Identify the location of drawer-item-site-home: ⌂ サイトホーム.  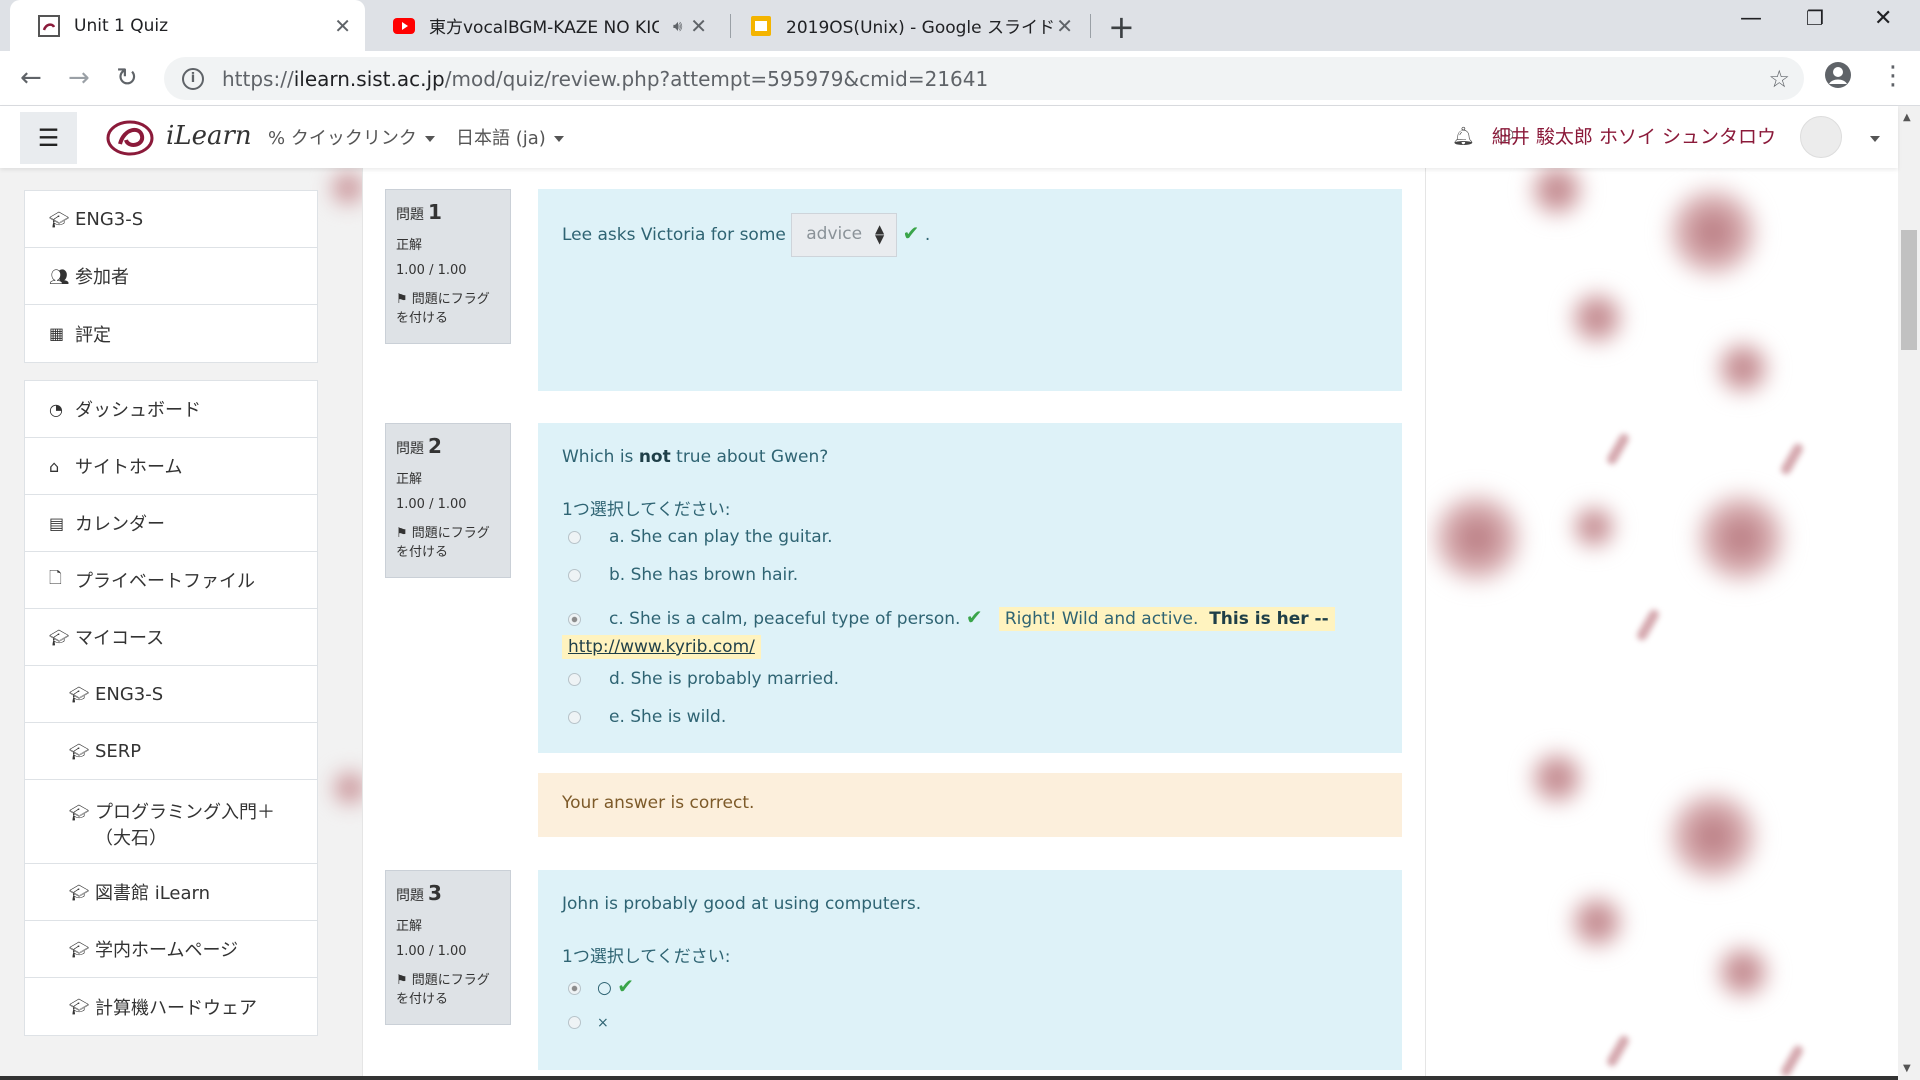
(171, 466).